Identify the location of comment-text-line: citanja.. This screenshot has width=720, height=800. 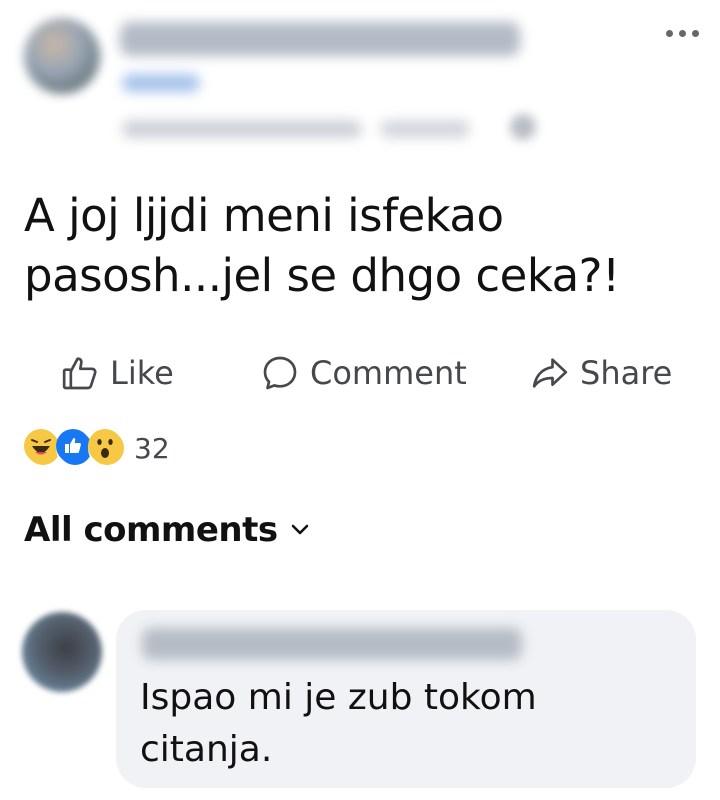
(206, 749).